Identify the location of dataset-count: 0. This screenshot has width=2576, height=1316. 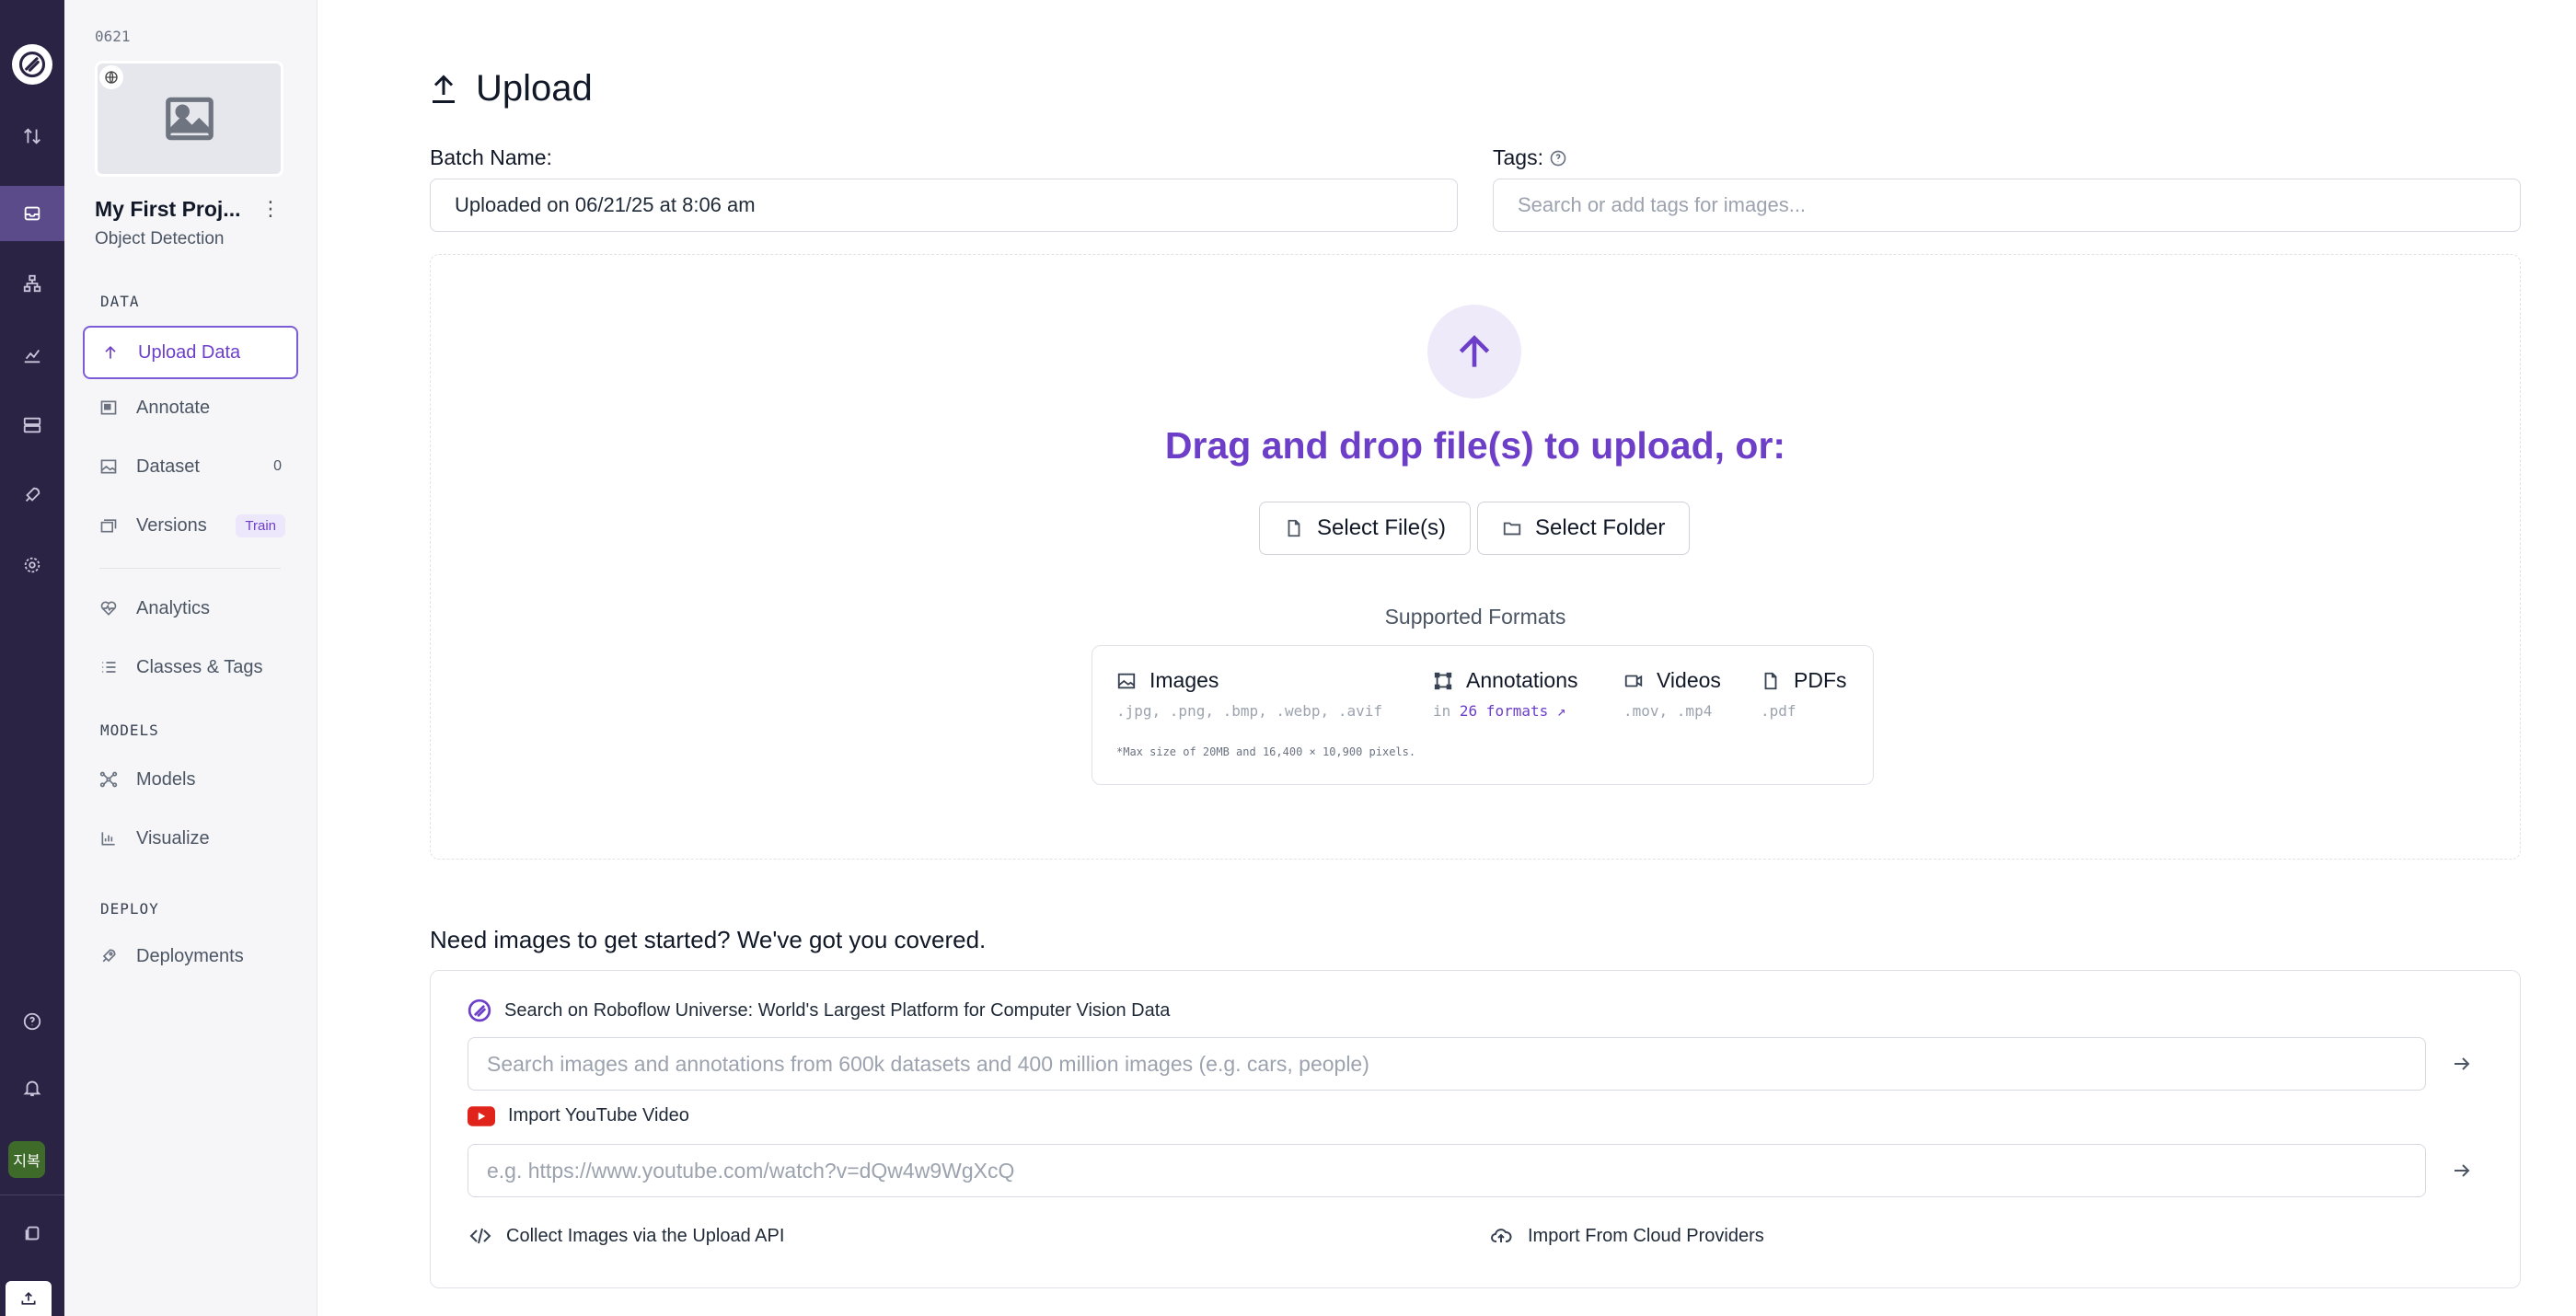
(277, 466).